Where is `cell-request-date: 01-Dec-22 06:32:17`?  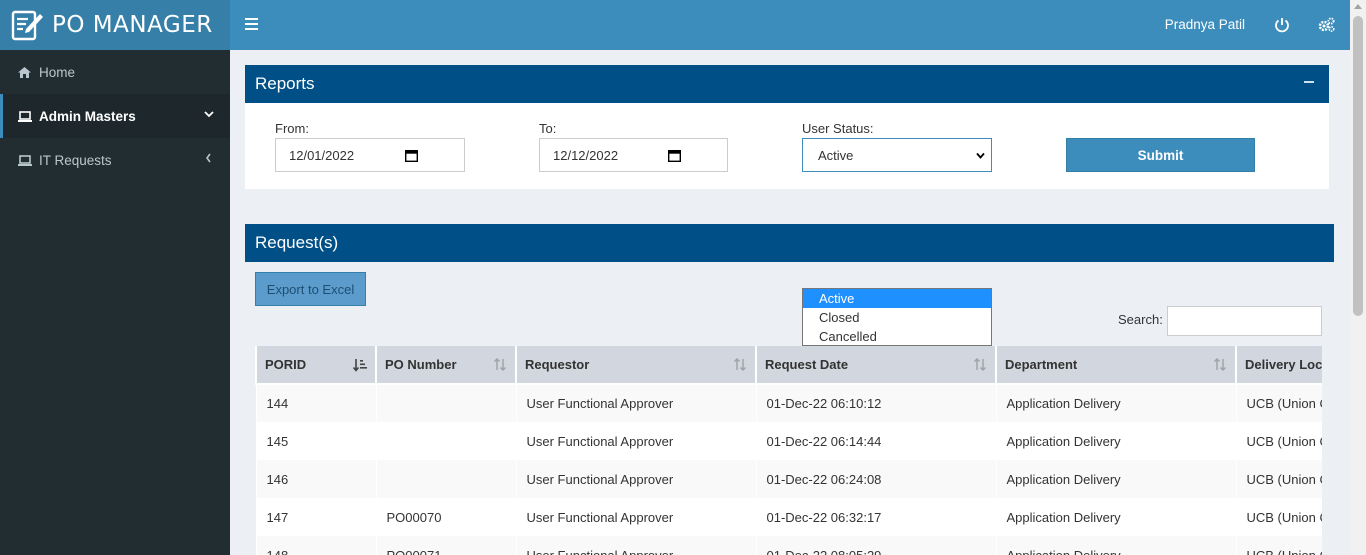
cell-request-date: 01-Dec-22 06:32:17 is located at coordinates (875, 517).